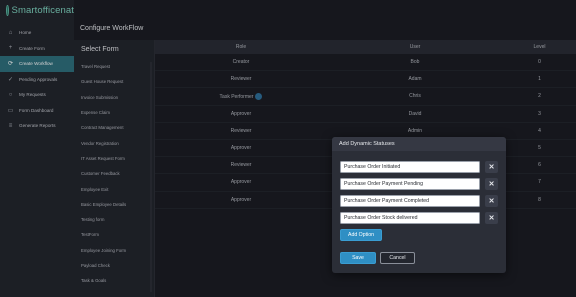 The image size is (576, 297). Describe the element at coordinates (397, 258) in the screenshot. I see `cancel-button: Cancel` at that location.